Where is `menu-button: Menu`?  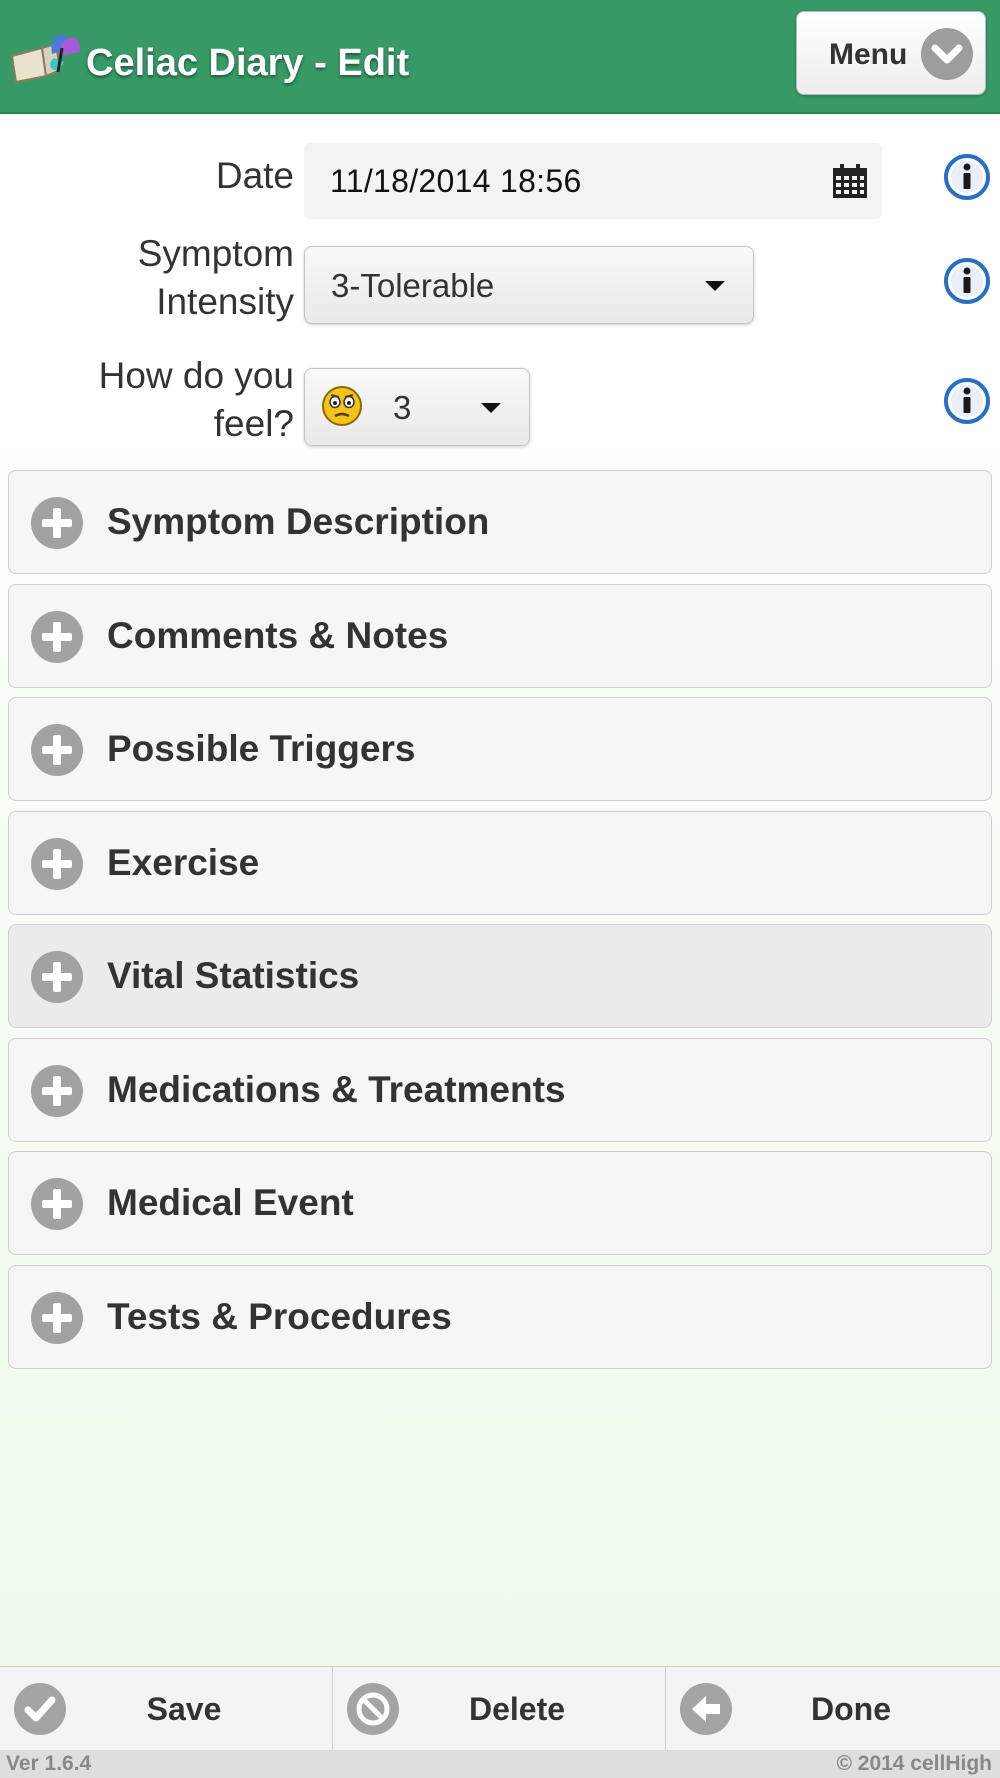
menu-button: Menu is located at coordinates (891, 53).